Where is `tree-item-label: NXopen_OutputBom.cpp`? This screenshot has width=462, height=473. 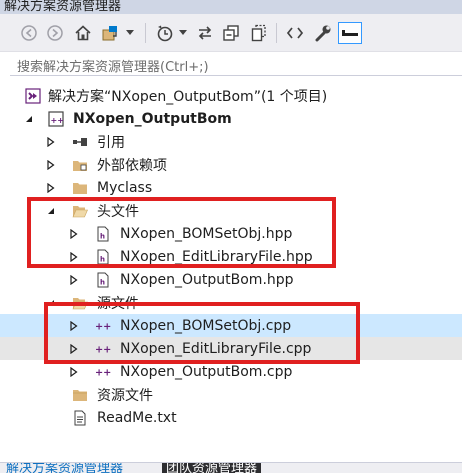 tree-item-label: NXopen_OutputBom.cpp is located at coordinates (206, 371).